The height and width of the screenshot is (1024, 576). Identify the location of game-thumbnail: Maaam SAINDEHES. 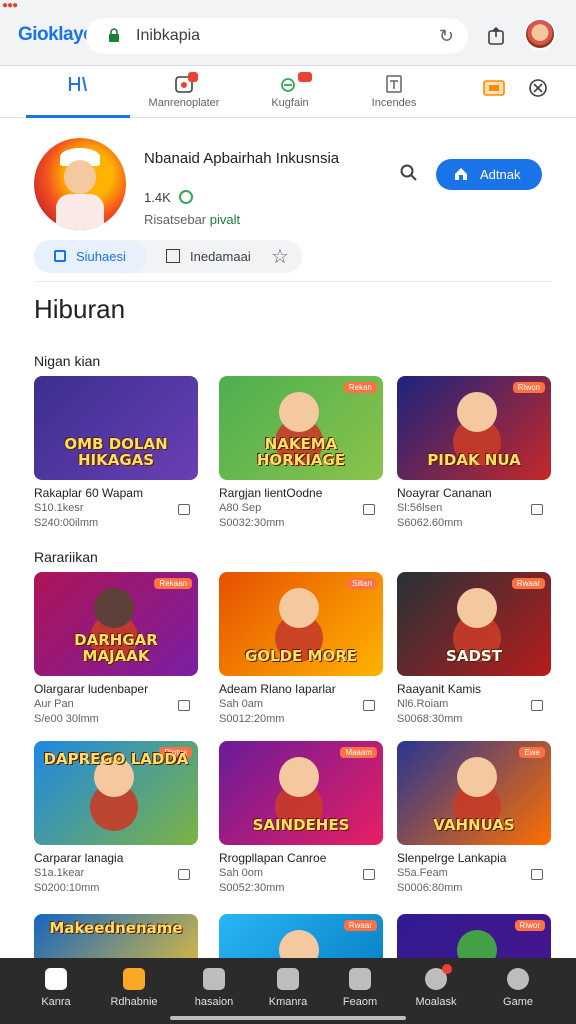
(301, 793).